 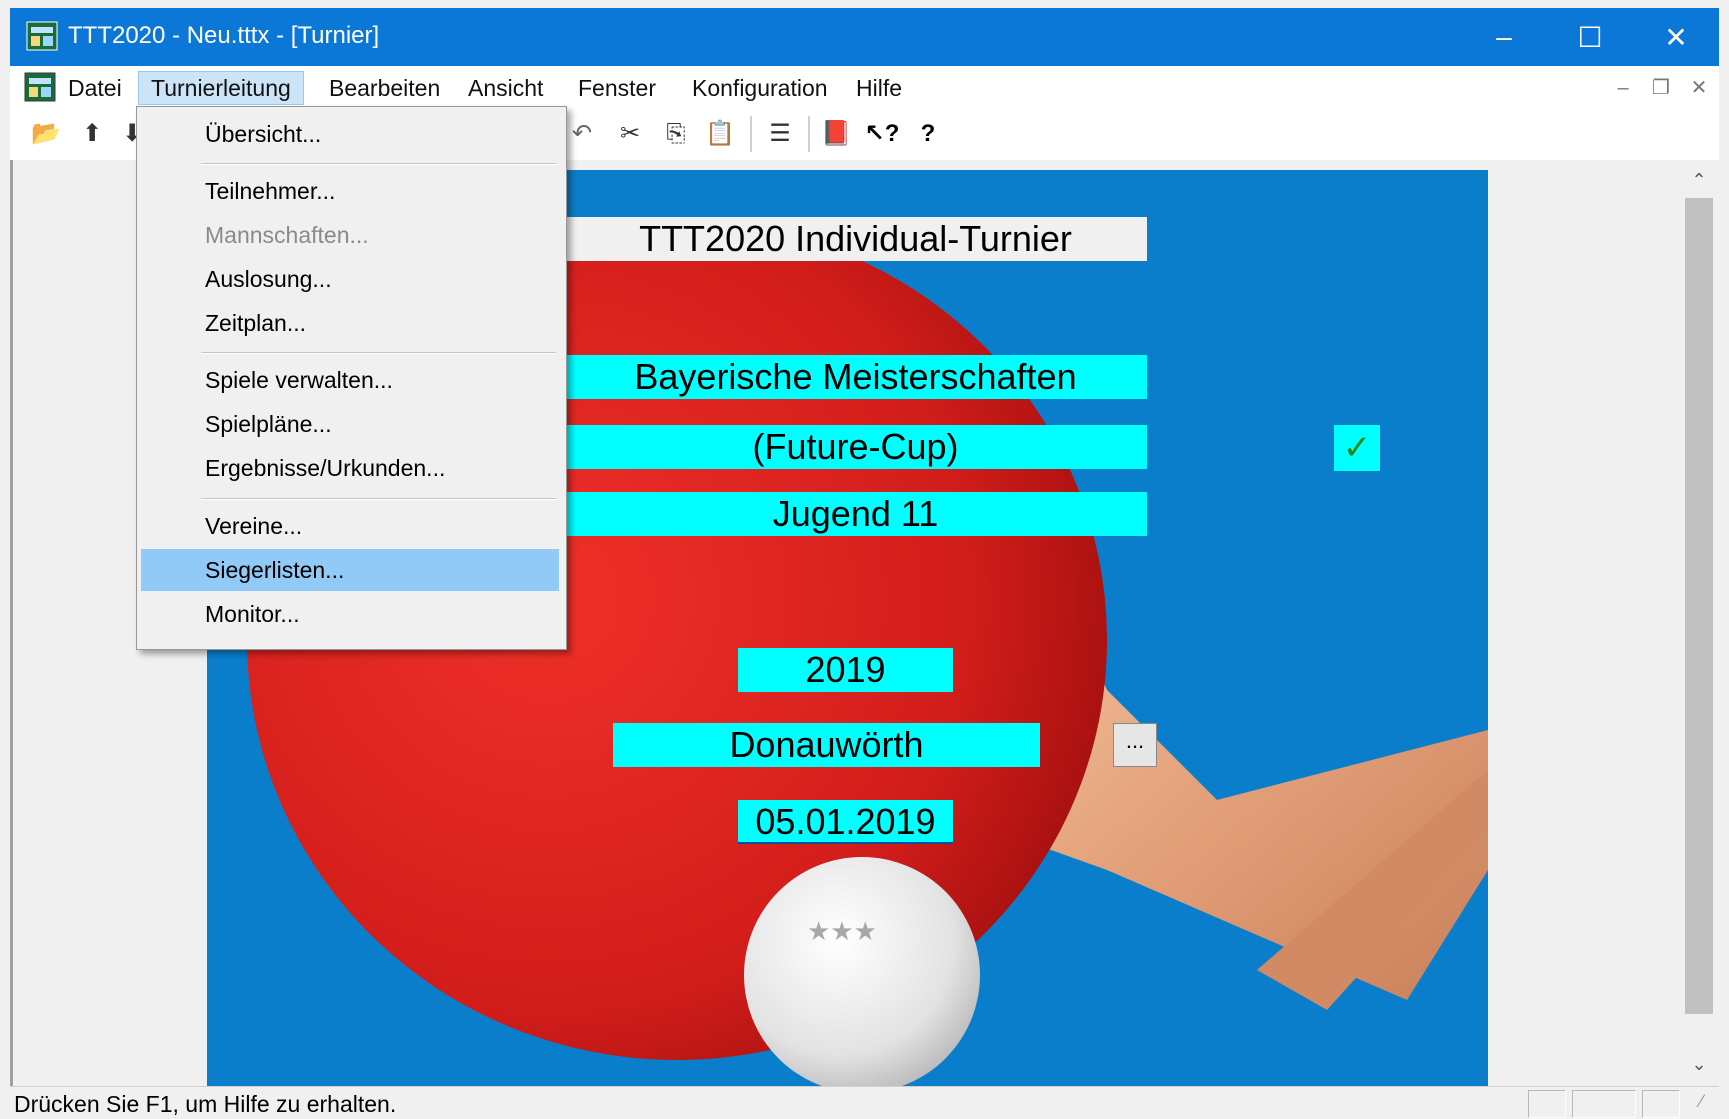 I want to click on menu-fenster: Fenster, so click(x=617, y=88).